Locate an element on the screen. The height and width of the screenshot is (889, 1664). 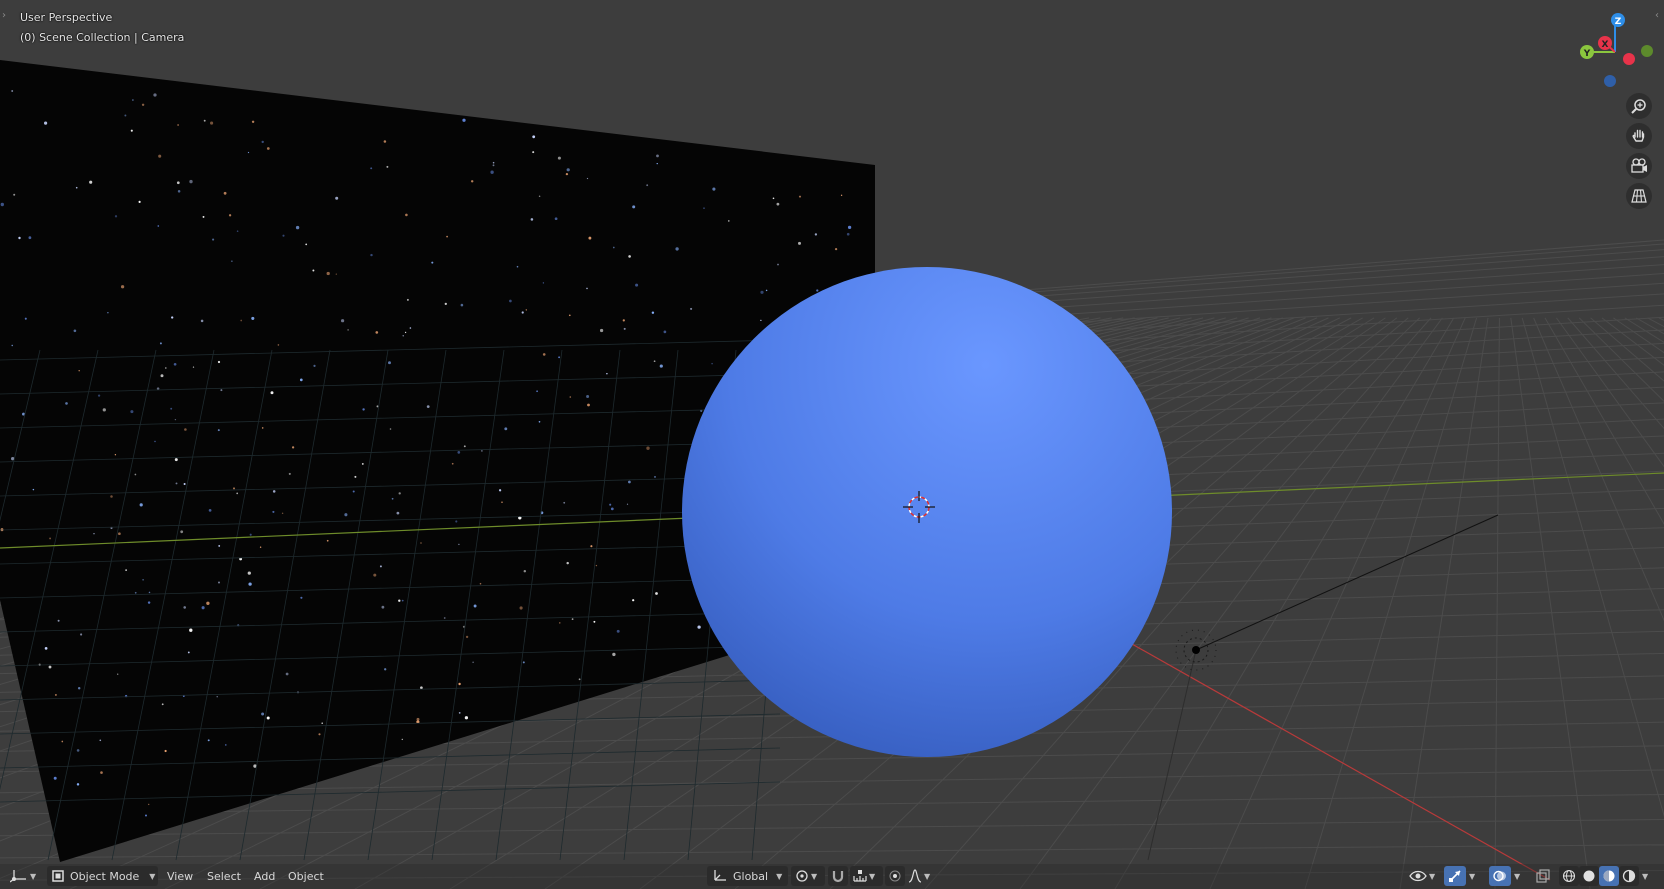
gizmo-y-label: Y is located at coordinates (1587, 54).